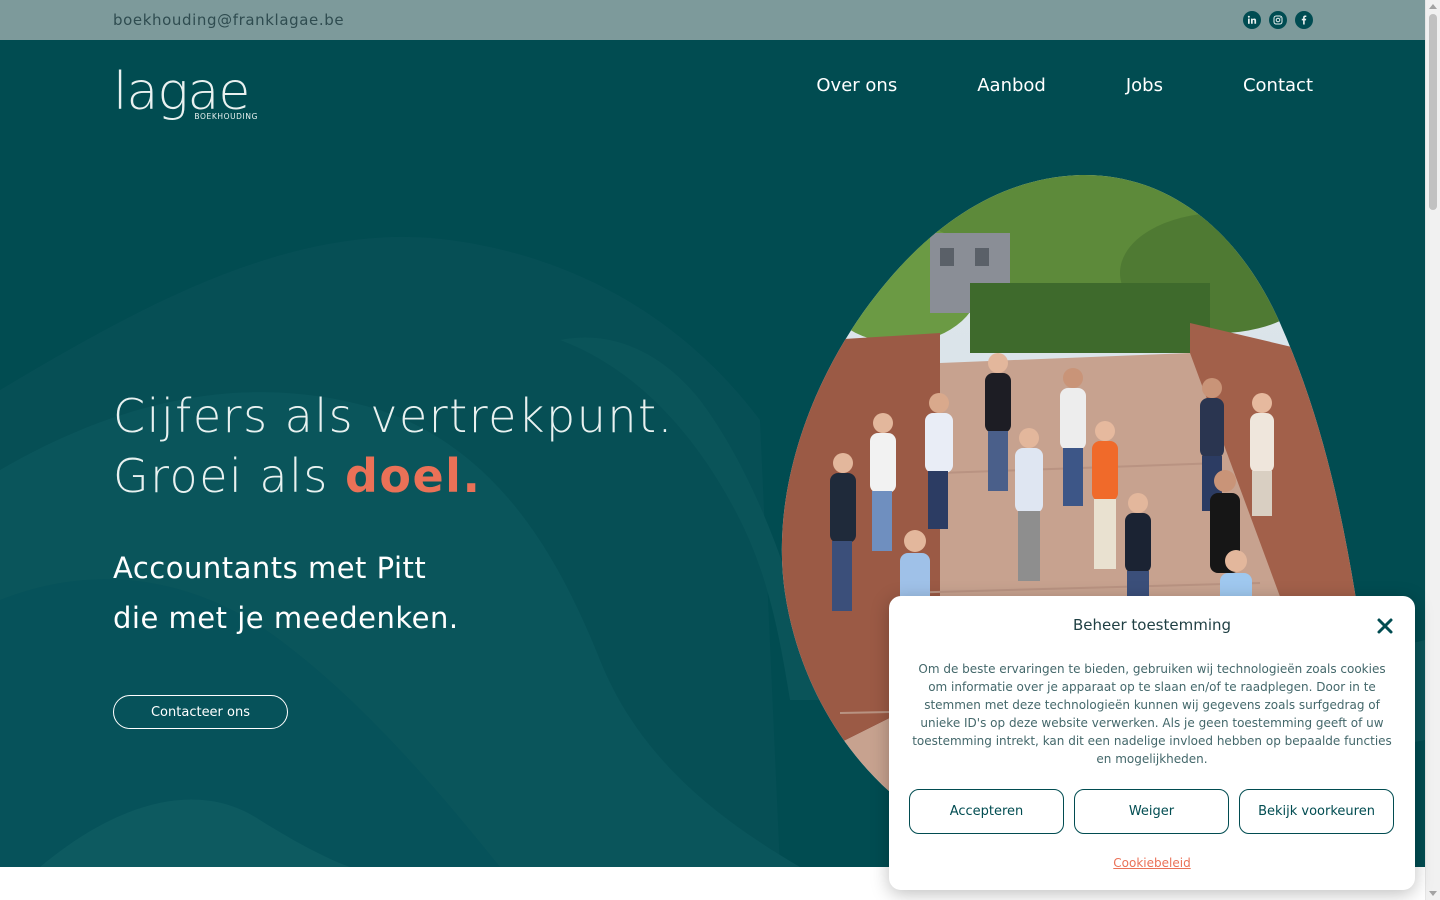 The image size is (1440, 900). Describe the element at coordinates (712, 20) in the screenshot. I see `top-bar: boekhouding@franklagae.be` at that location.